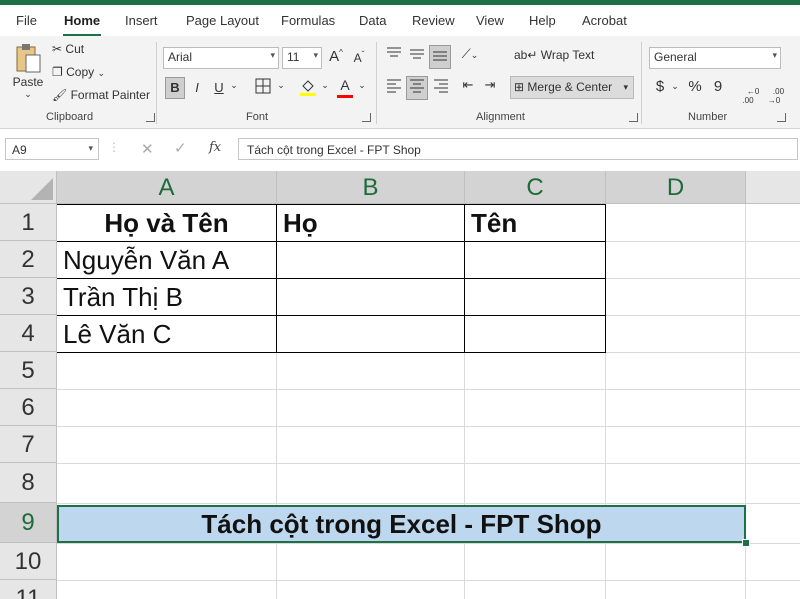 The height and width of the screenshot is (599, 800). What do you see at coordinates (197, 88) in the screenshot?
I see `italic-button: I` at bounding box center [197, 88].